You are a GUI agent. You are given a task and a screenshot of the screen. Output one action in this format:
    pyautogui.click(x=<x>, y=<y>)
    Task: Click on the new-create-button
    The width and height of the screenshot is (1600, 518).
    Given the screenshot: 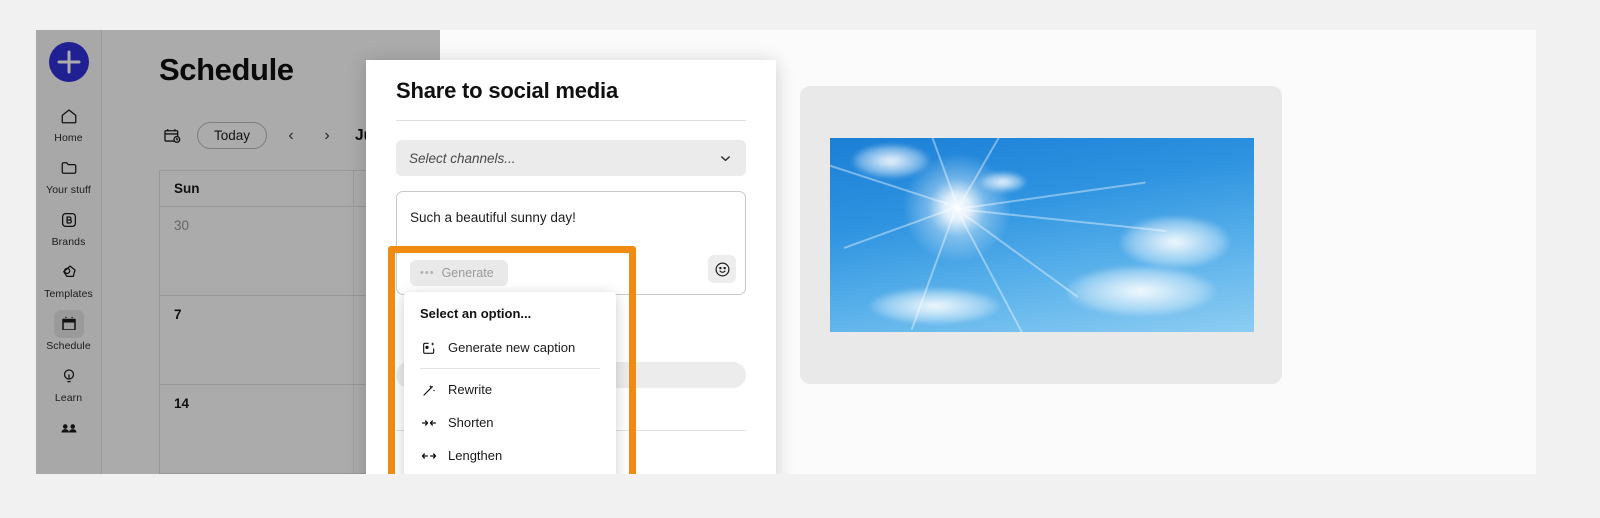 What is the action you would take?
    pyautogui.click(x=68, y=62)
    